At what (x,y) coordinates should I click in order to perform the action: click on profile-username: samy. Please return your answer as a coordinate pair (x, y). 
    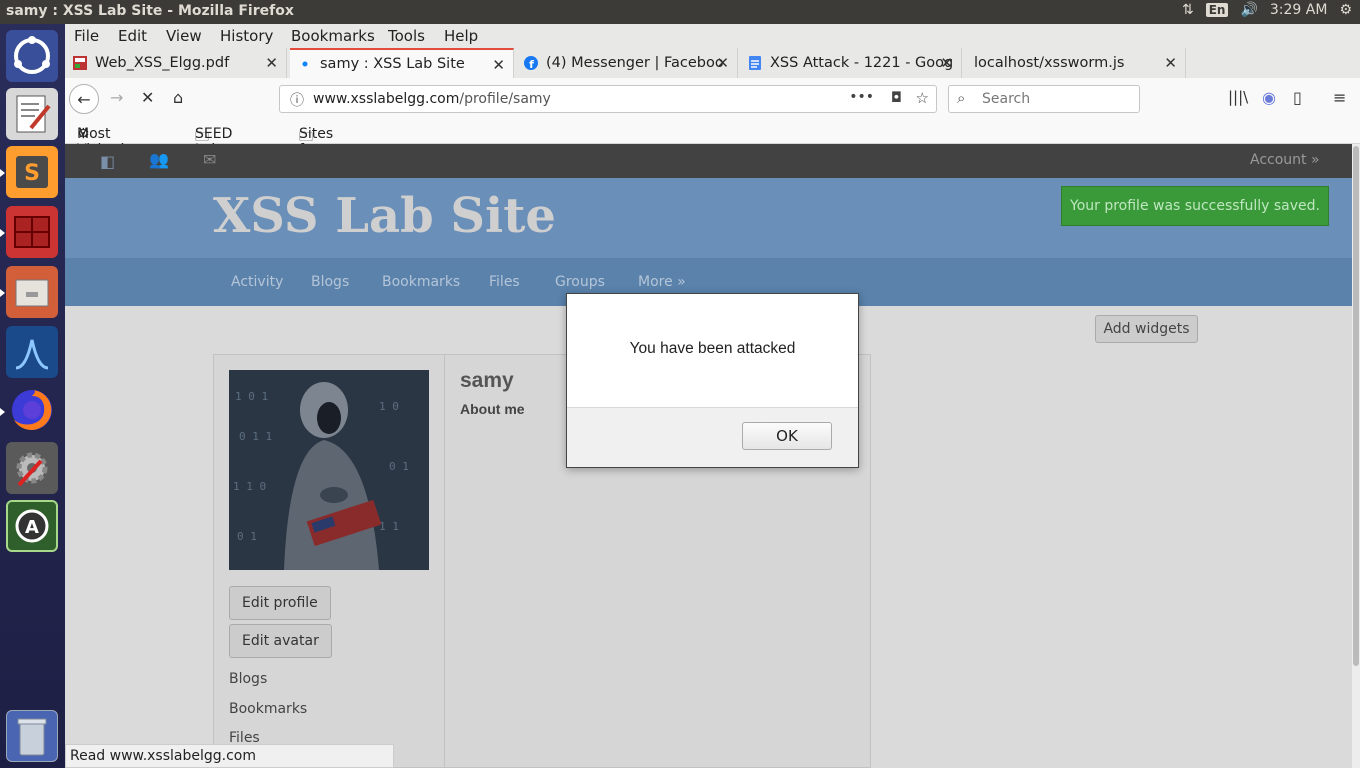
    Looking at the image, I should click on (487, 380).